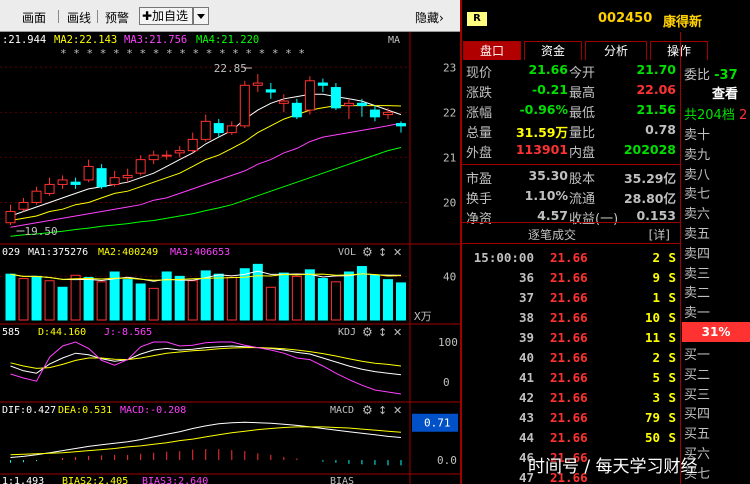  I want to click on stock-badge: R, so click(477, 19).